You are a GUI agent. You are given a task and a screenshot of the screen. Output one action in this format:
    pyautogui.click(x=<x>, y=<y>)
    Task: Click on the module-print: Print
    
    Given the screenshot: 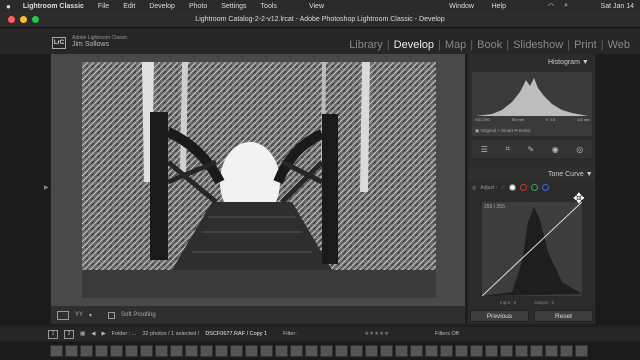 What is the action you would take?
    pyautogui.click(x=585, y=45)
    